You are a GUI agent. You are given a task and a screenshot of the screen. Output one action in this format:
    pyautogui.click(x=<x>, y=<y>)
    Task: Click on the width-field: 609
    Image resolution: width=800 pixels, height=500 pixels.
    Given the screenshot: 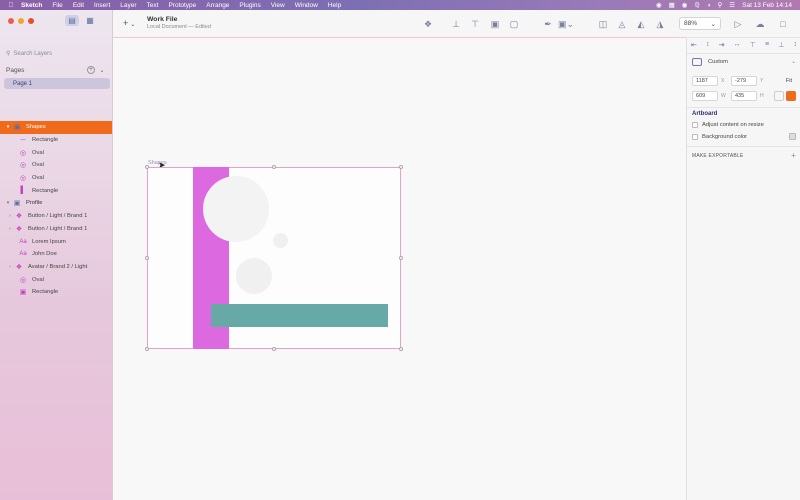 What is the action you would take?
    pyautogui.click(x=705, y=96)
    